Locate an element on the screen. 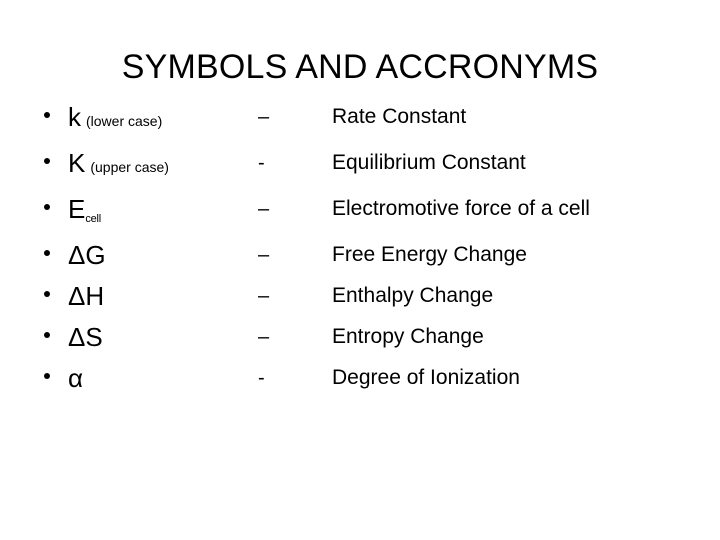  list-item: ΔS – Entropy Change is located at coordinates (360, 340).